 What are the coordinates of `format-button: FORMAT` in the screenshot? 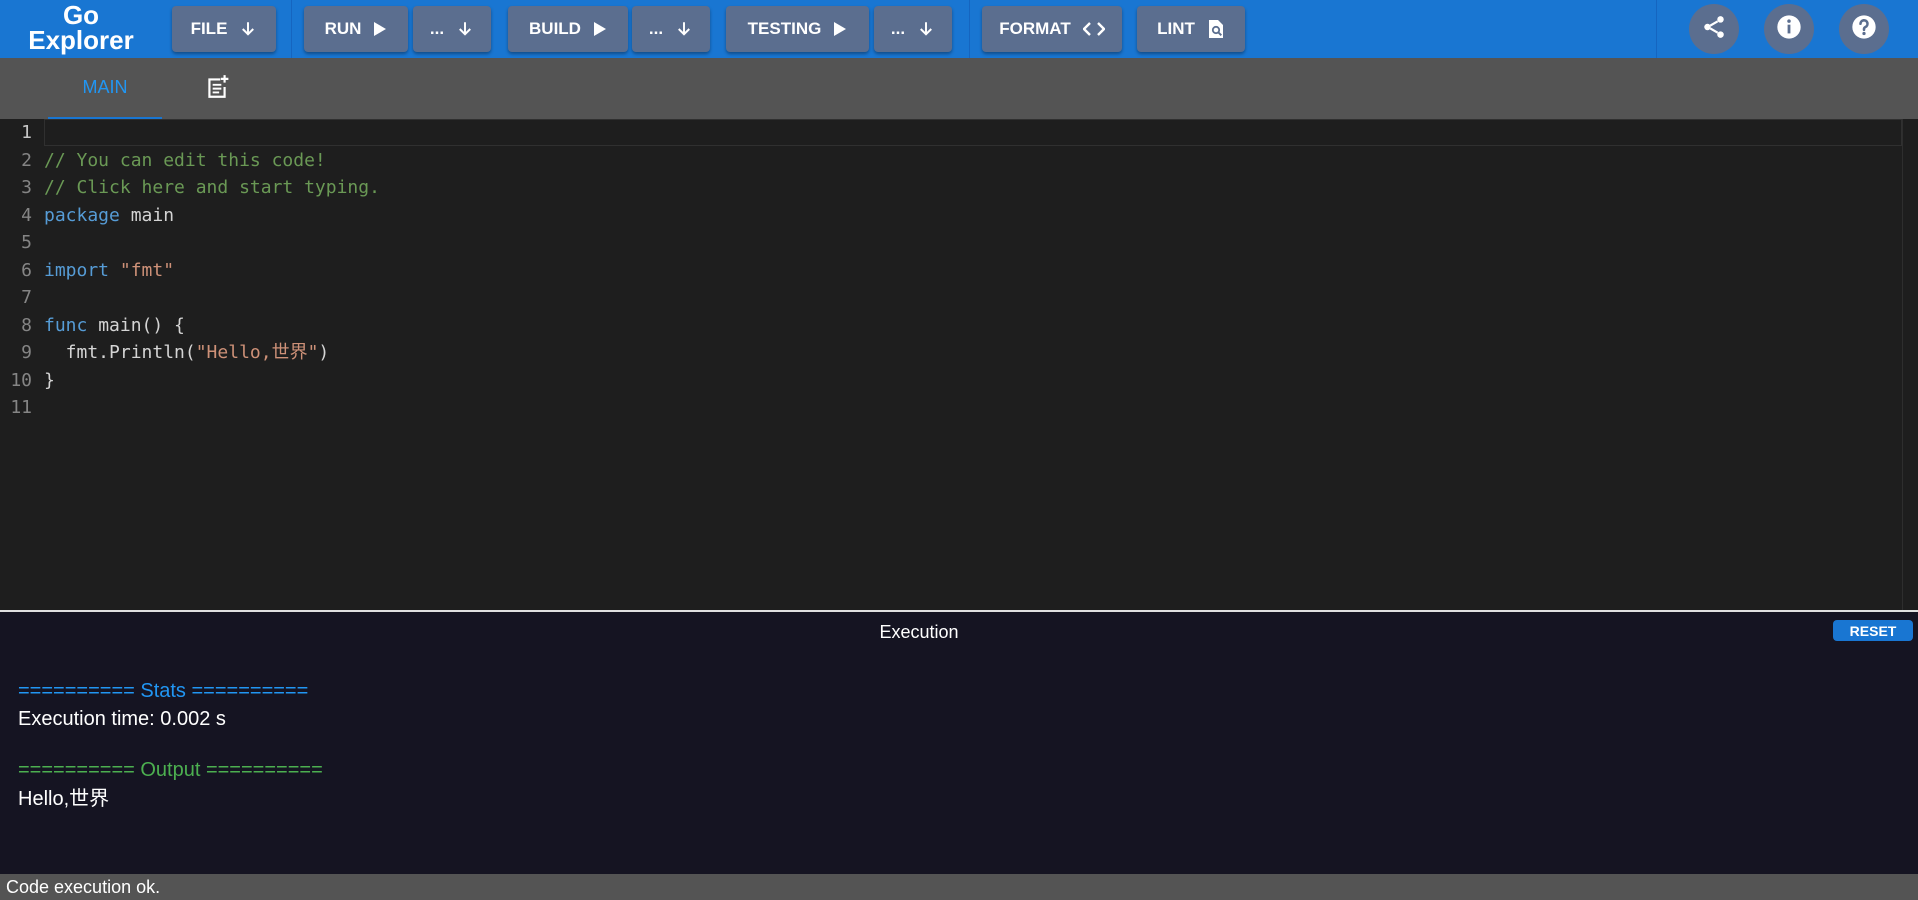 It's located at (1052, 29).